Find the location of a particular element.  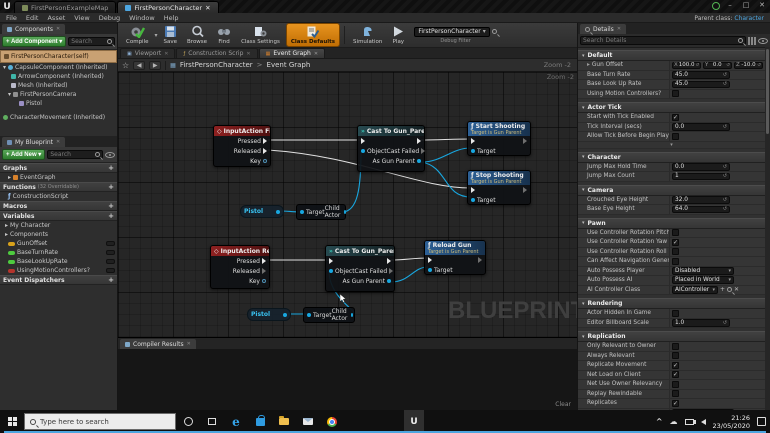

my-blueprint-search-input: Search is located at coordinates (75, 154).